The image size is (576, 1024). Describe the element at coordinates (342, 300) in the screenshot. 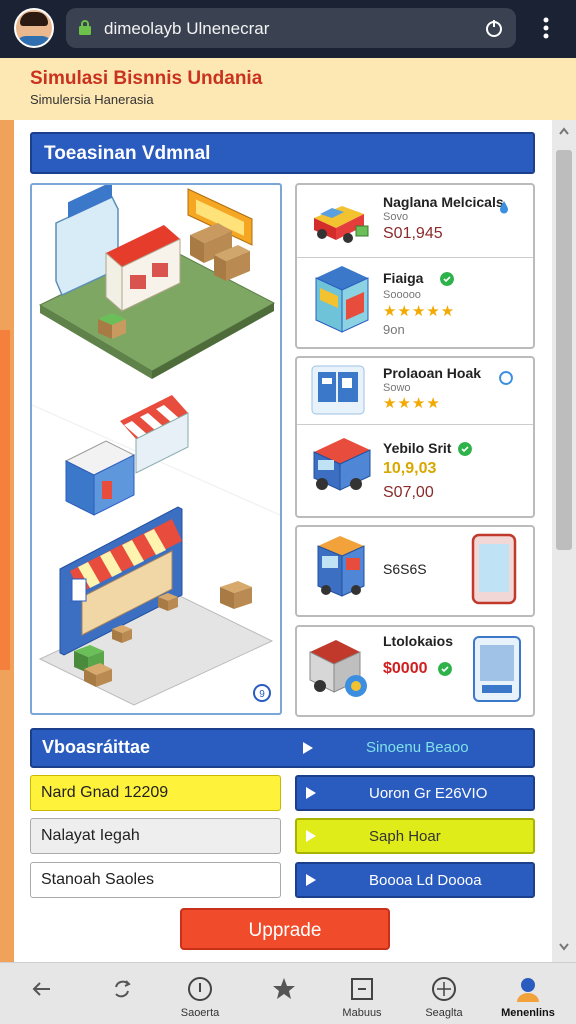

I see `kiosk-icon` at that location.